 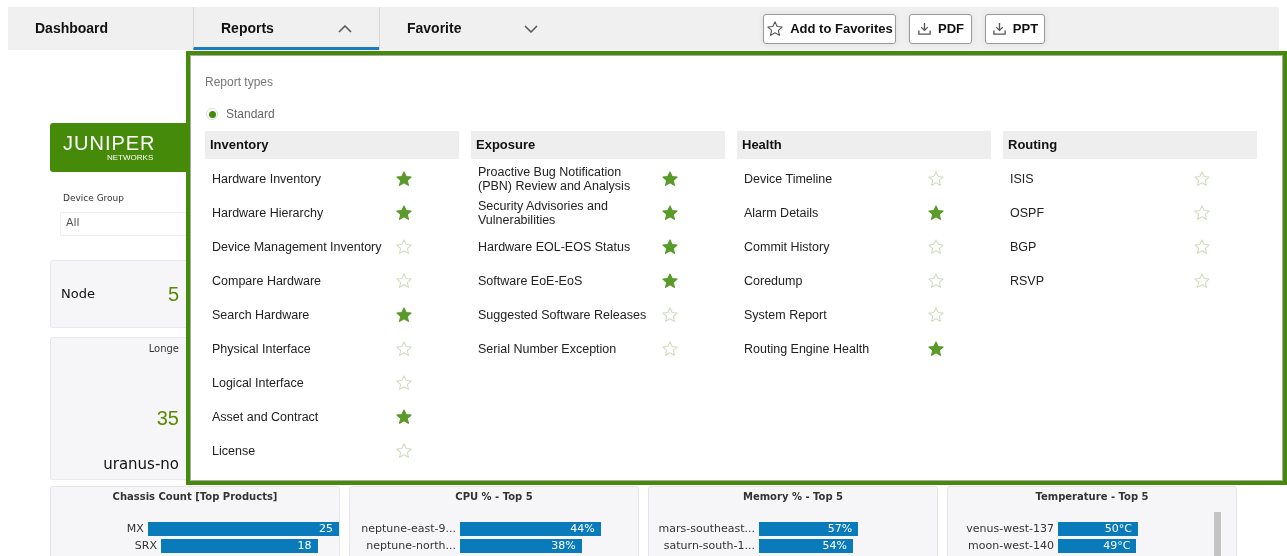 What do you see at coordinates (831, 213) in the screenshot?
I see `report-link: Alarm Details` at bounding box center [831, 213].